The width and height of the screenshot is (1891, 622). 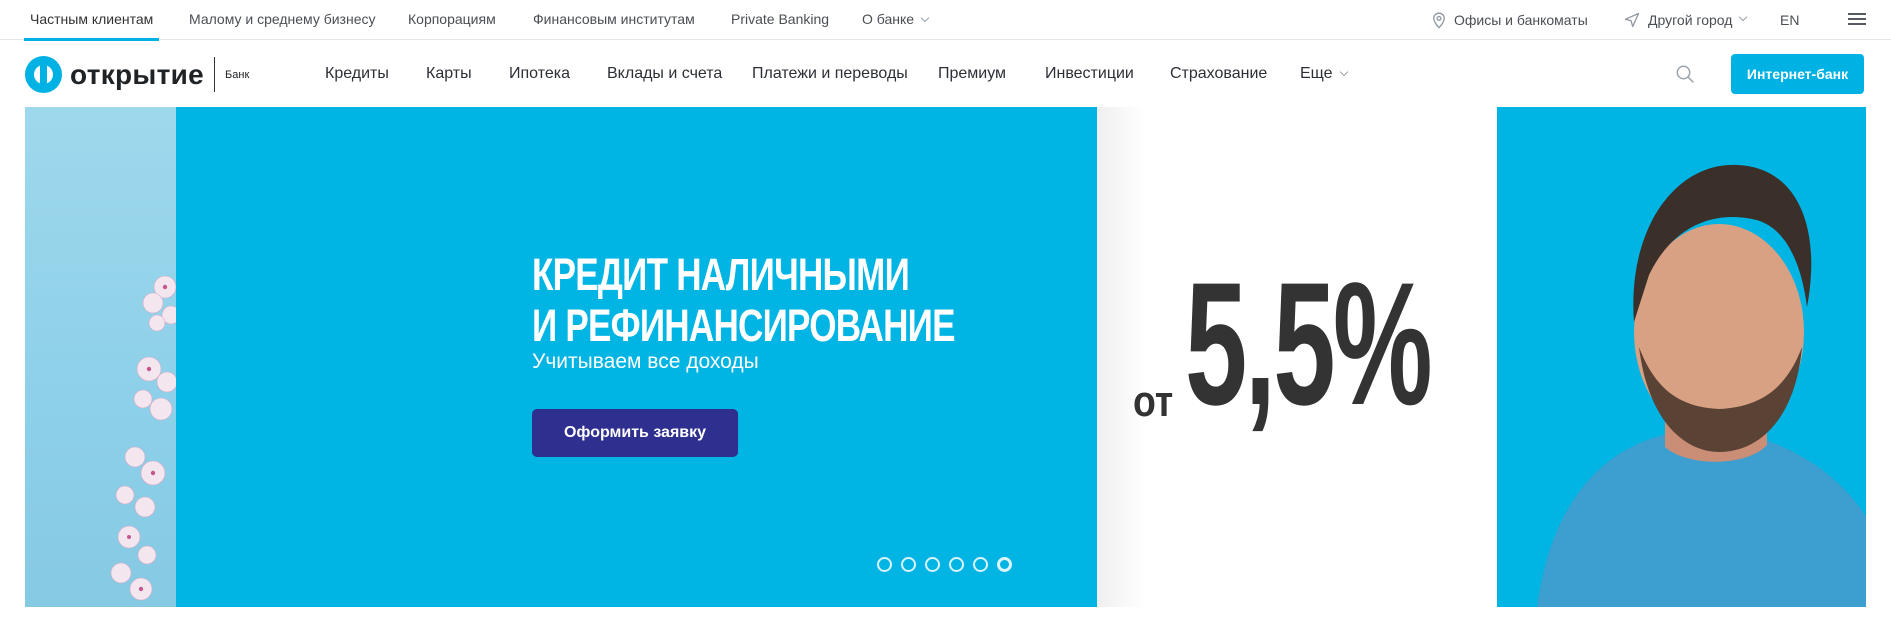 I want to click on nav-item-more: Еще, so click(x=1324, y=73).